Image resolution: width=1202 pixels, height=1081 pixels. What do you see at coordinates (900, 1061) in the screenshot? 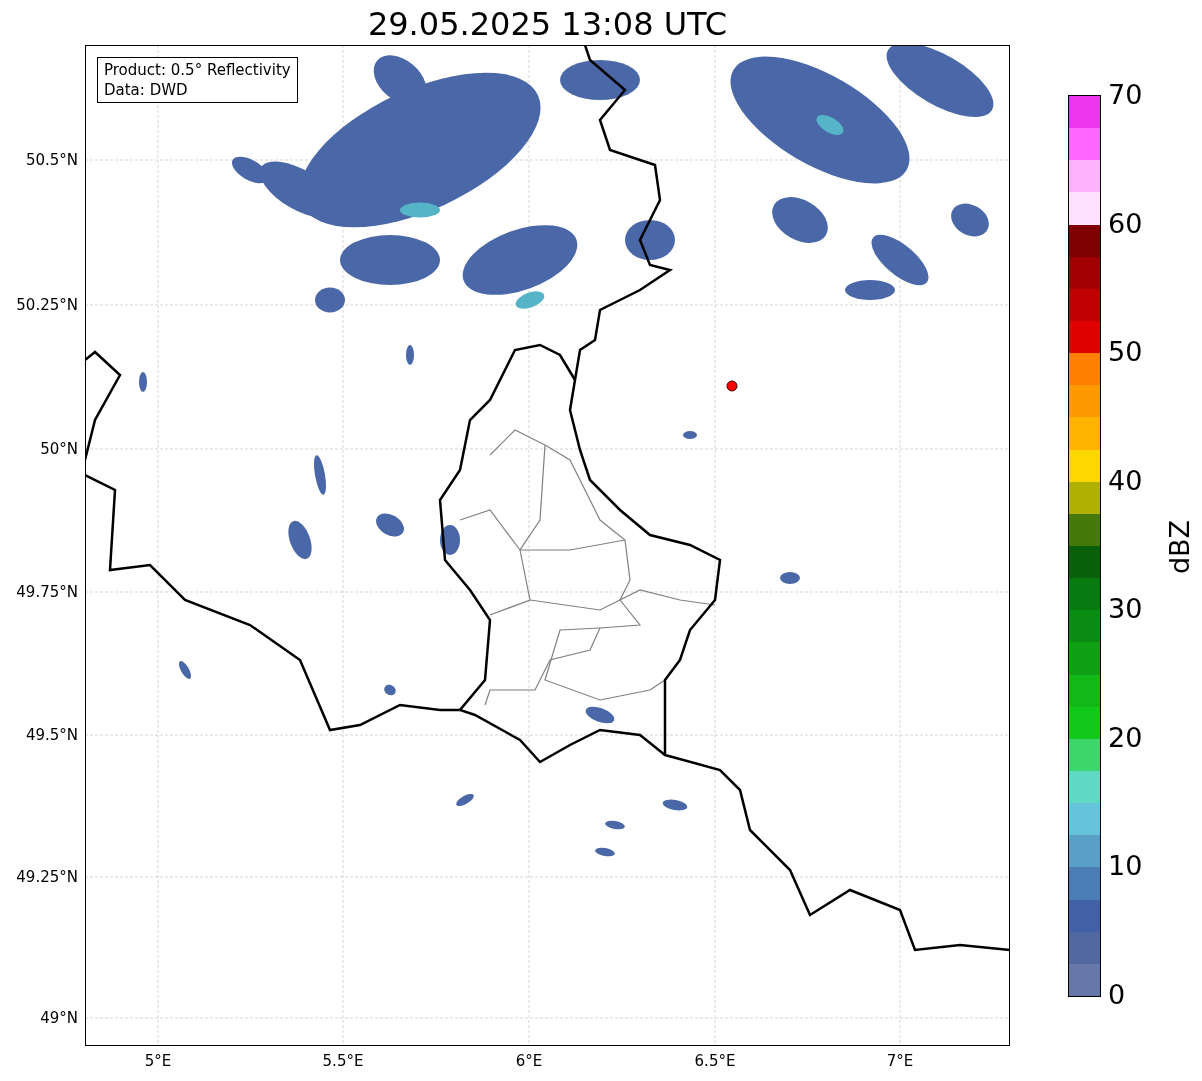
I see `x-tick-label: 7°E` at bounding box center [900, 1061].